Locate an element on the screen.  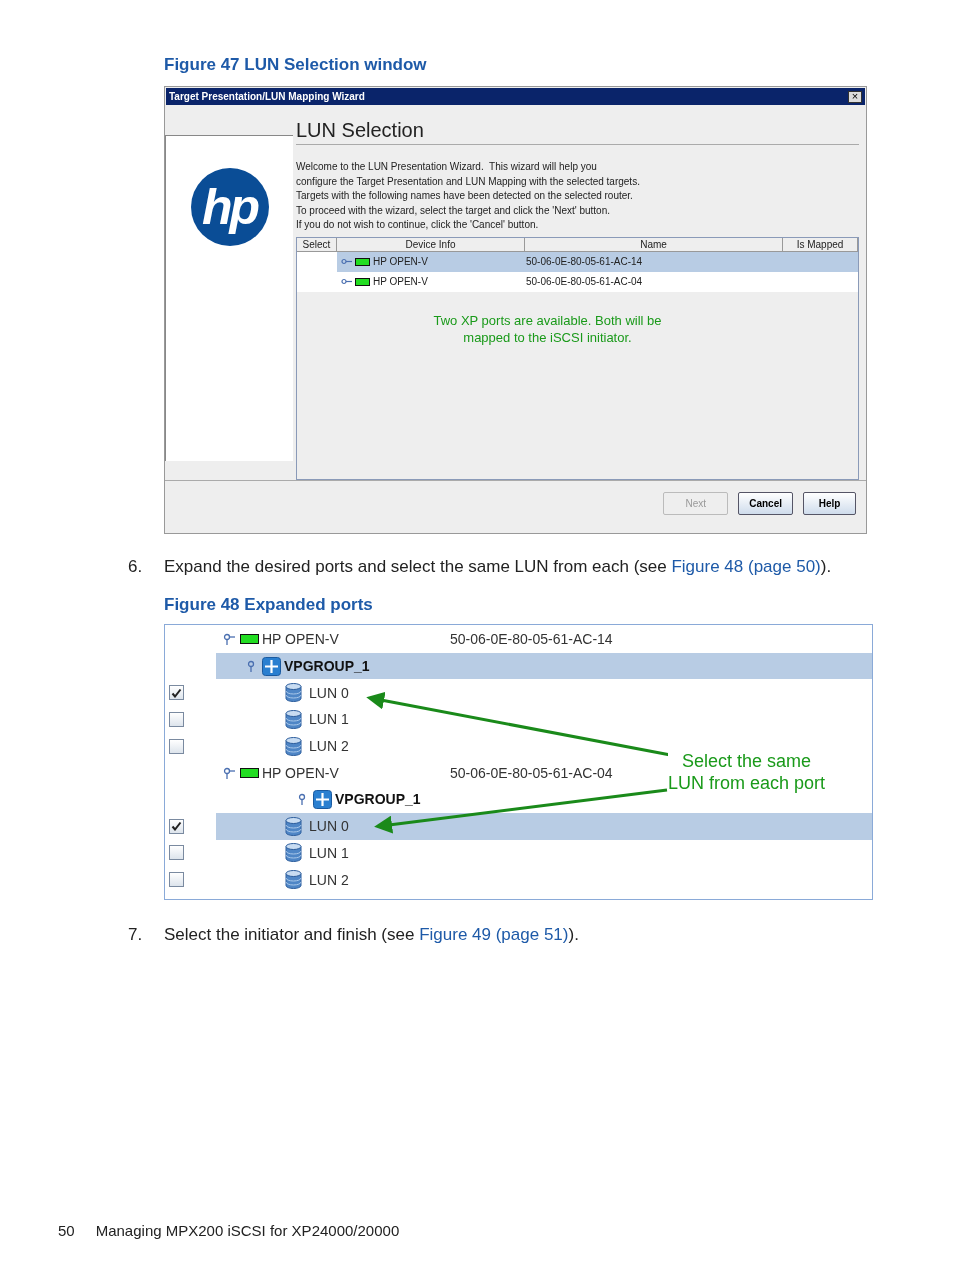
tree-row: LUN 0 is located at coordinates (282, 693).